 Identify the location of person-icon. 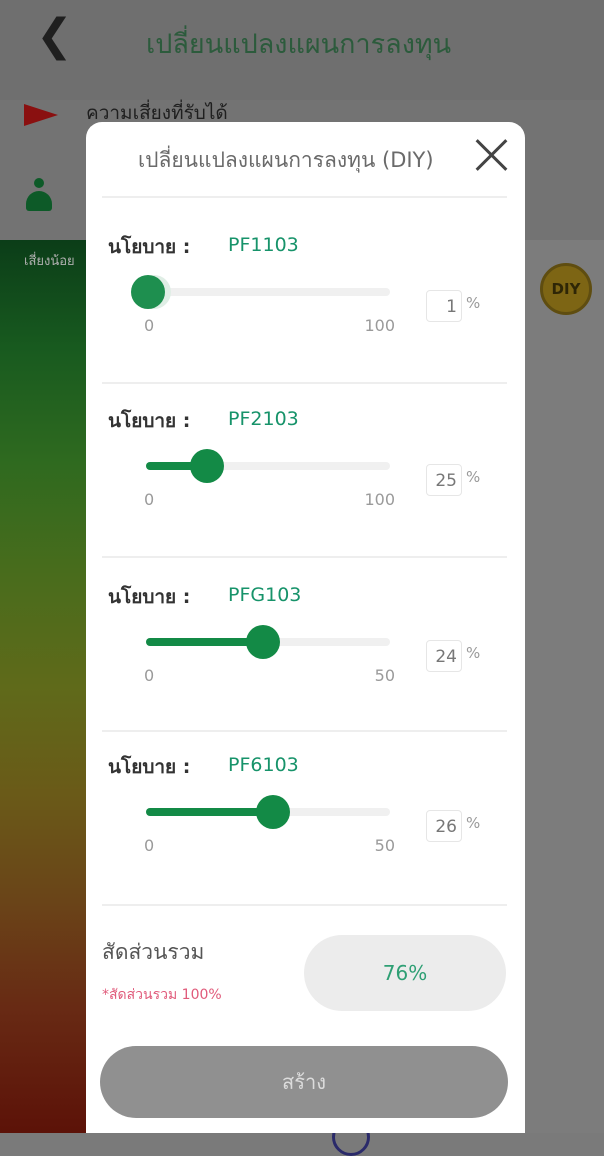
(39, 195).